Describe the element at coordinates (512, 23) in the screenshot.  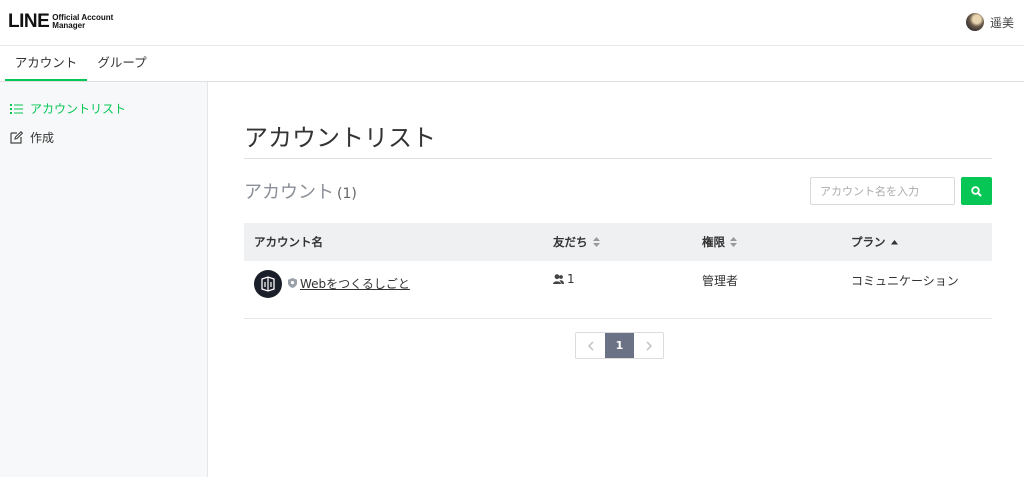
I see `top-bar: LINE Official Account Manager 遥美` at that location.